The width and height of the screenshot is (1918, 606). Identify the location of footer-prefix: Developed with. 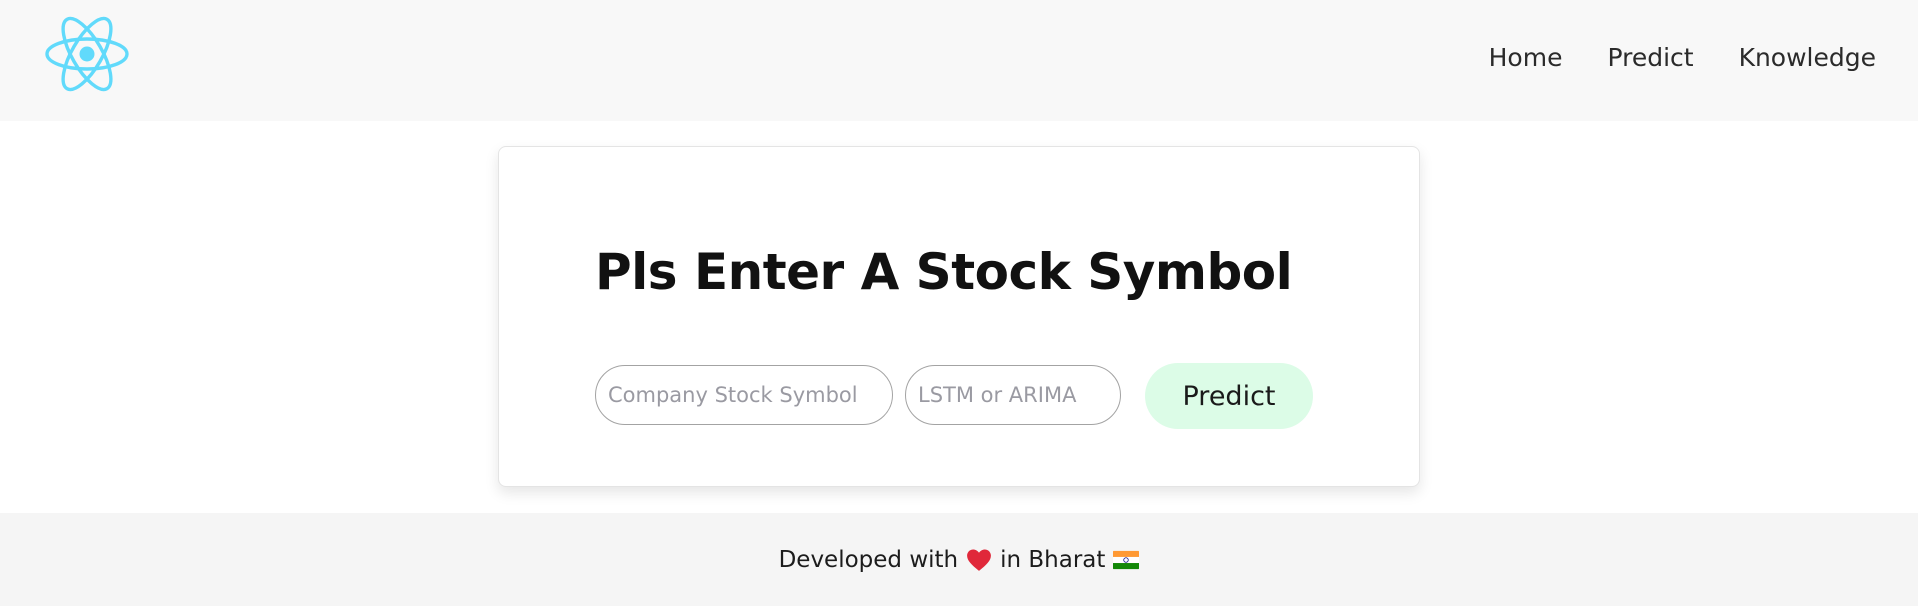
(868, 559).